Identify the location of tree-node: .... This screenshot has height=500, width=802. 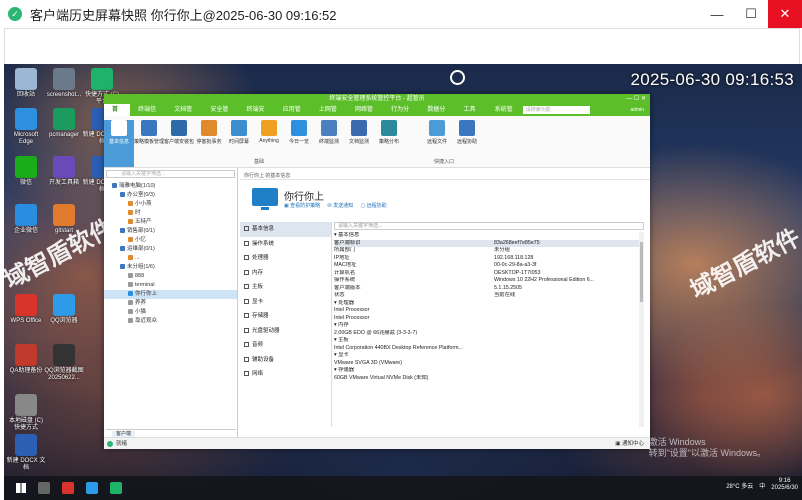
(170, 258).